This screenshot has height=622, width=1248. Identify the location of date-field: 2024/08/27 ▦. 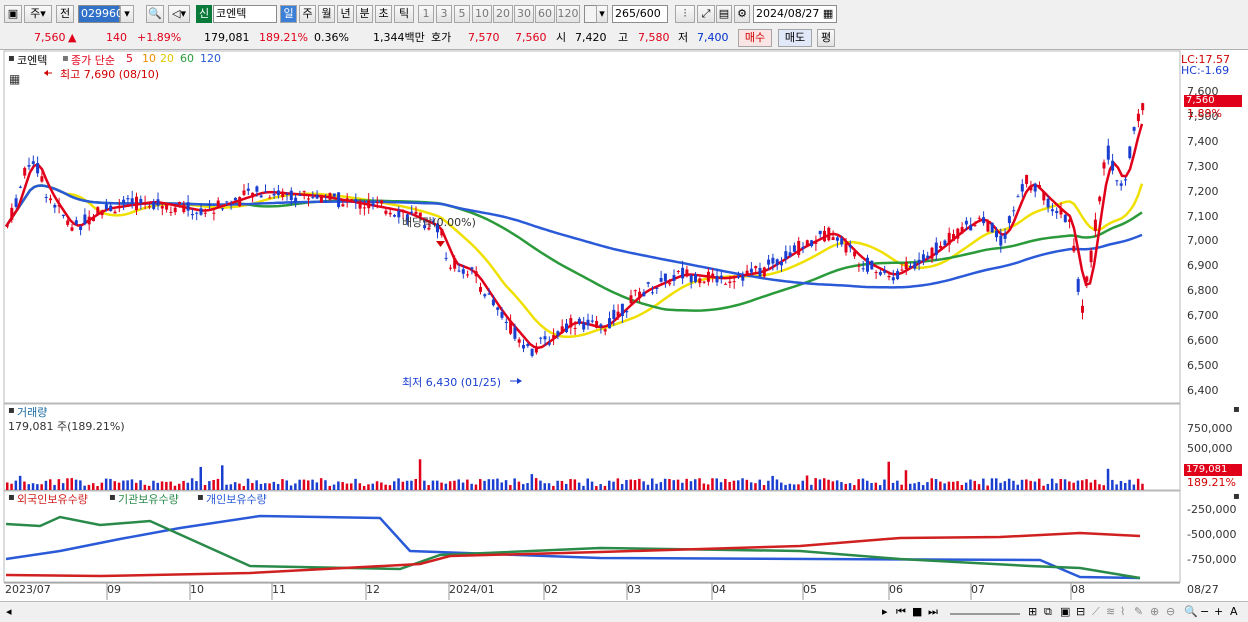
(795, 14).